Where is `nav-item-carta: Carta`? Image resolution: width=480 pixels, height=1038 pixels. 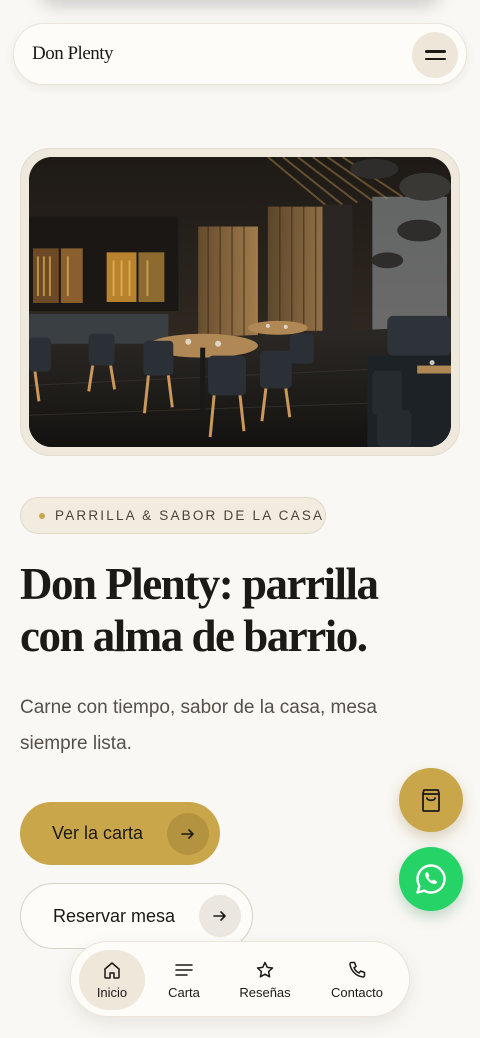
nav-item-carta: Carta is located at coordinates (184, 980).